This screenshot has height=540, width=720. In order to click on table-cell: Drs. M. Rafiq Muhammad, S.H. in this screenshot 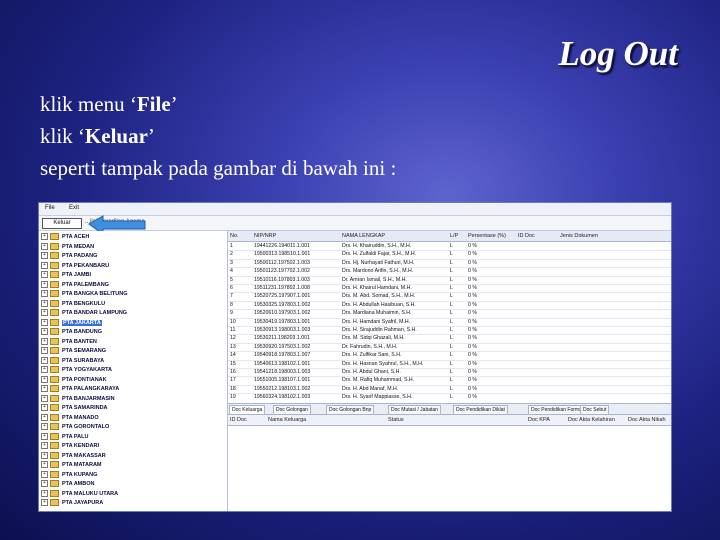, I will do `click(378, 380)`.